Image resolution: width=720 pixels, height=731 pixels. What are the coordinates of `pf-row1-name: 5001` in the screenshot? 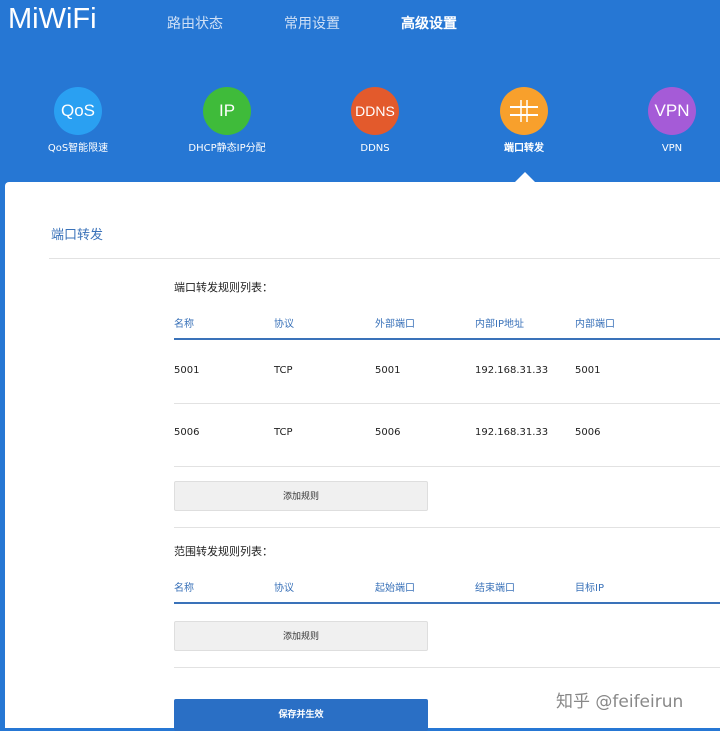 It's located at (187, 370).